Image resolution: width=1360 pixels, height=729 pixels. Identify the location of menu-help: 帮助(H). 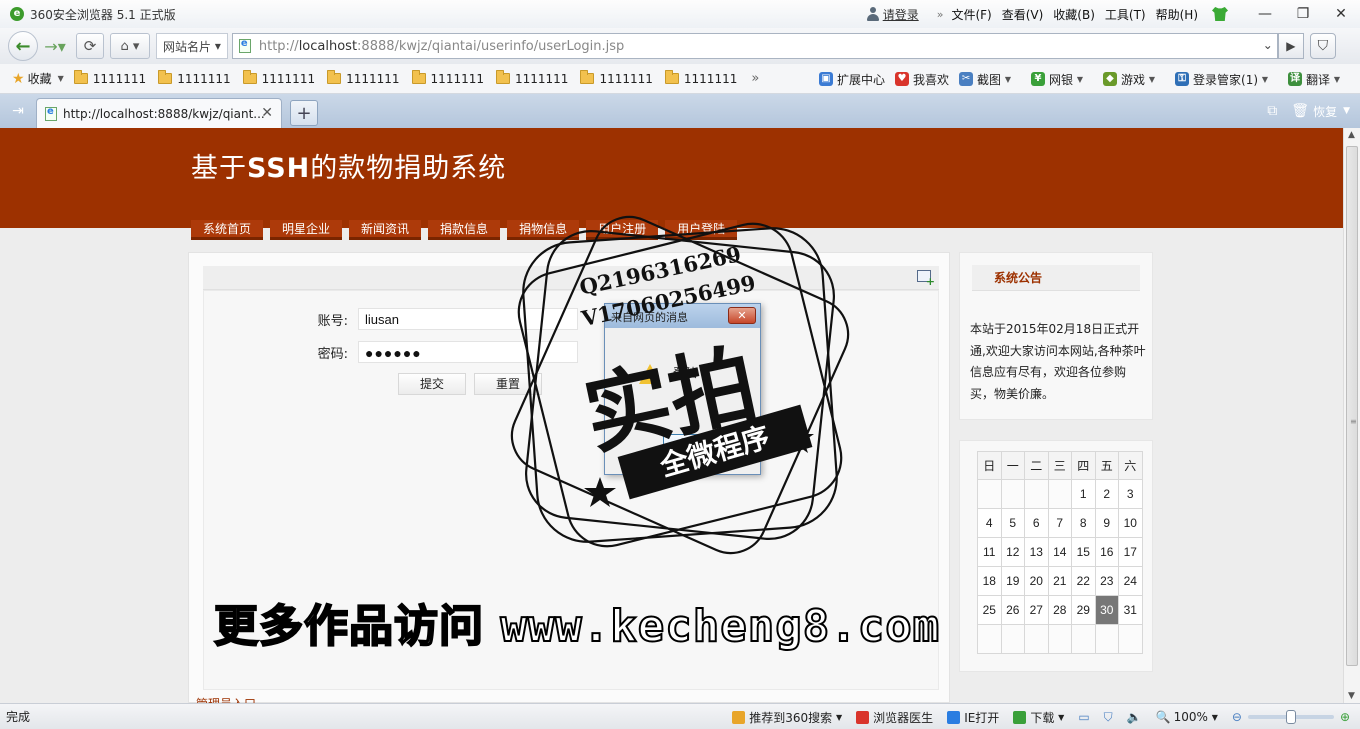
(1177, 14).